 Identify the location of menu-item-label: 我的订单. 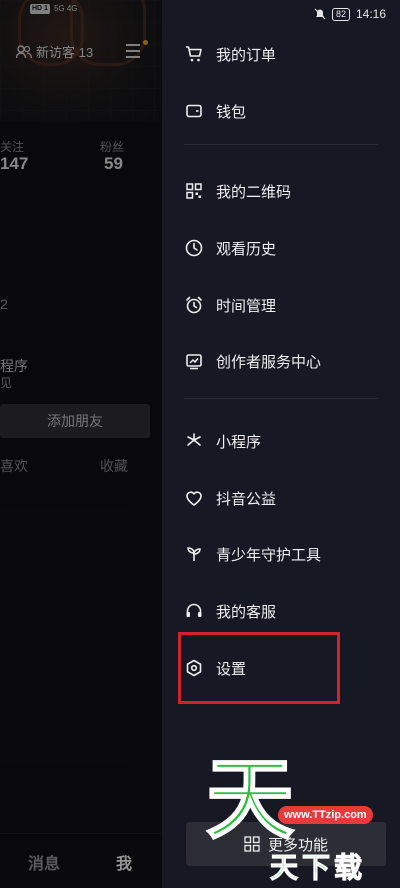
(246, 55).